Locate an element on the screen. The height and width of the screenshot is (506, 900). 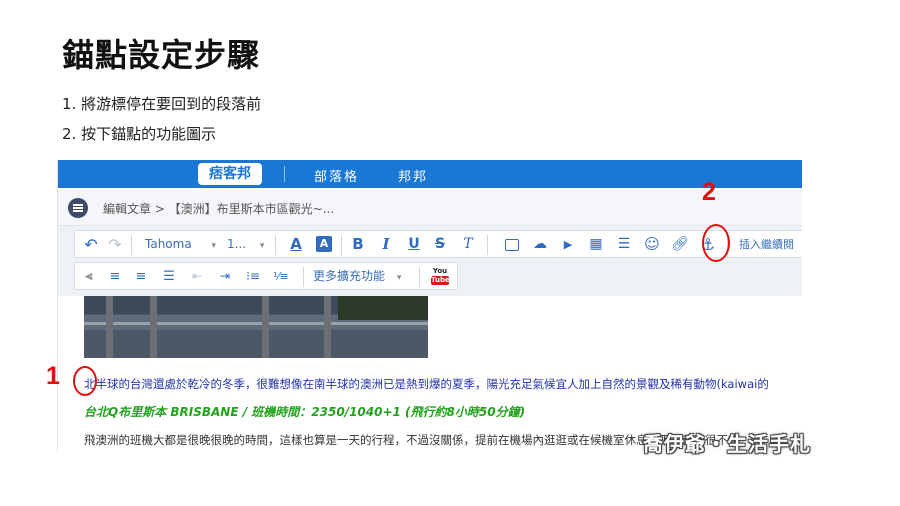
font-size-select: 1... ▾ is located at coordinates (245, 244).